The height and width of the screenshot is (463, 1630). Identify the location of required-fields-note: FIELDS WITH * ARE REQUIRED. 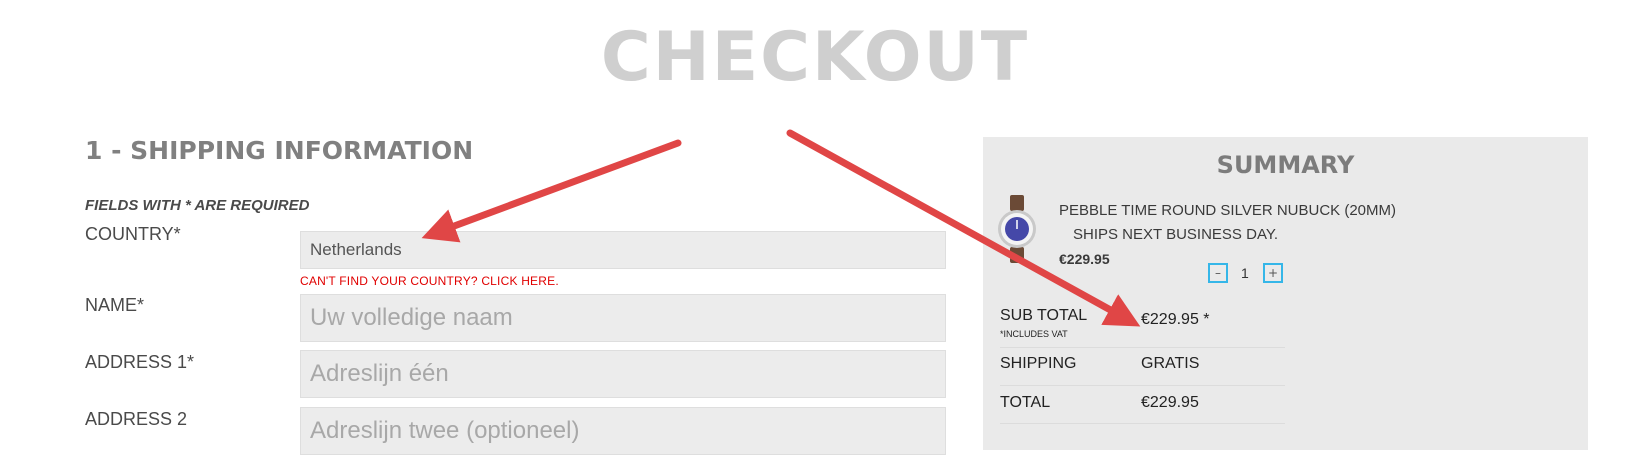
(197, 205).